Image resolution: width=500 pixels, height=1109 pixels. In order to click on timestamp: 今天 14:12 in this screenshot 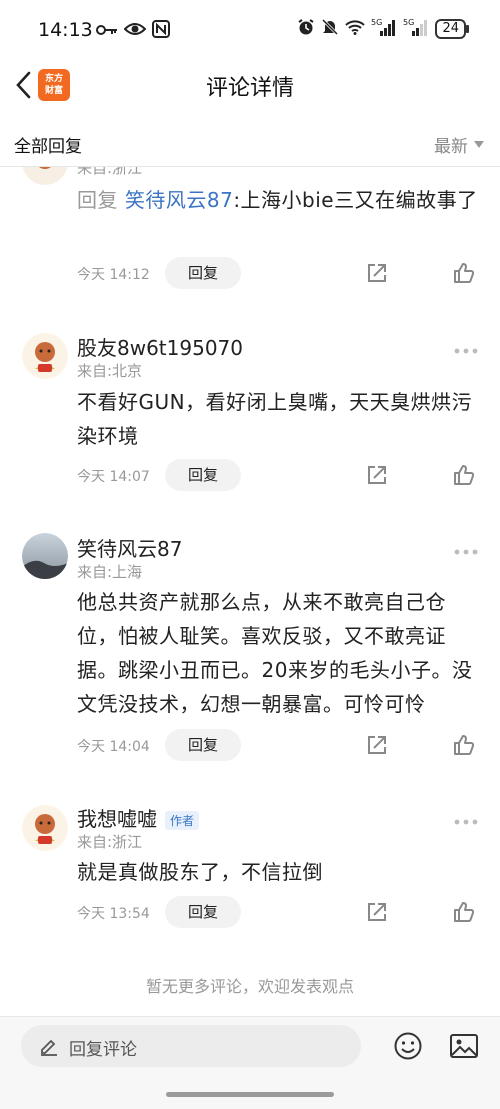, I will do `click(113, 275)`.